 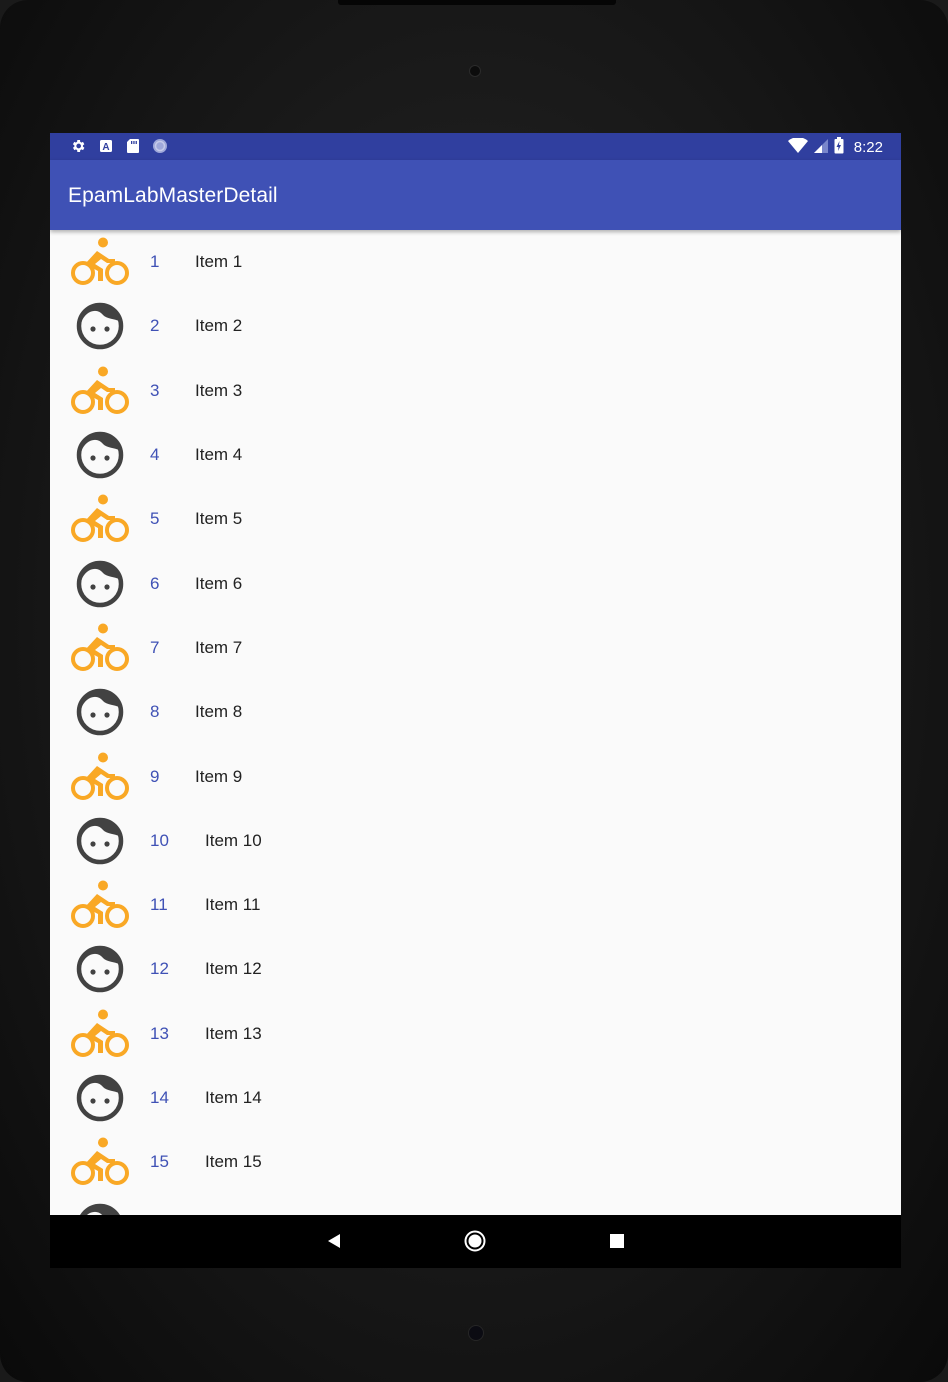 I want to click on list-item: 6 Item 6, so click(x=475, y=583).